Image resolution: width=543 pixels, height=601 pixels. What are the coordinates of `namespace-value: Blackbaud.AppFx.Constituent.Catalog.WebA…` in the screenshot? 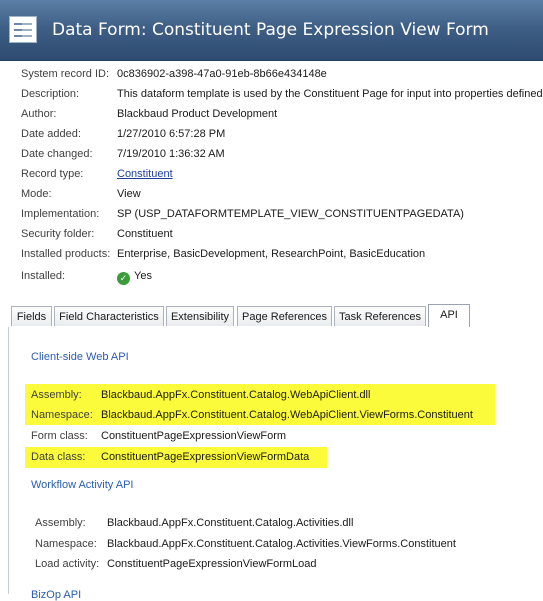 It's located at (287, 415).